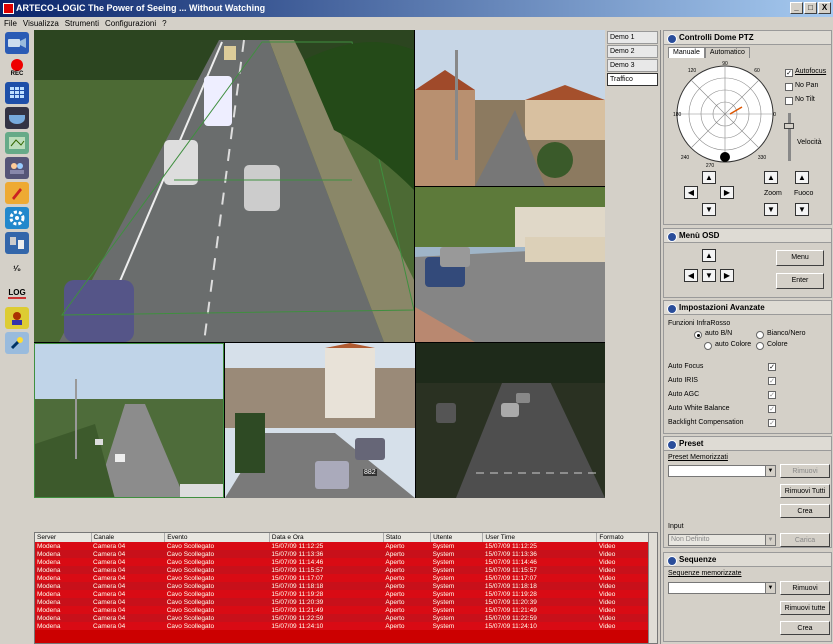 This screenshot has width=833, height=644. Describe the element at coordinates (698, 335) in the screenshot. I see `ir-auto-bn-radio` at that location.